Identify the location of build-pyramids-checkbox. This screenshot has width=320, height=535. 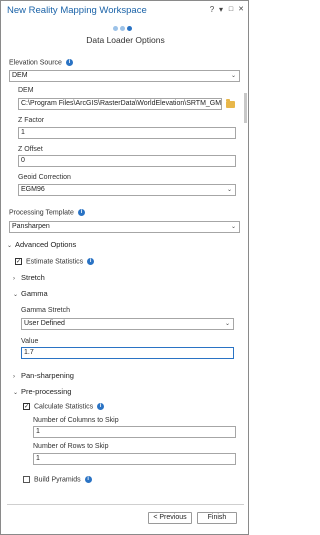
(26, 479).